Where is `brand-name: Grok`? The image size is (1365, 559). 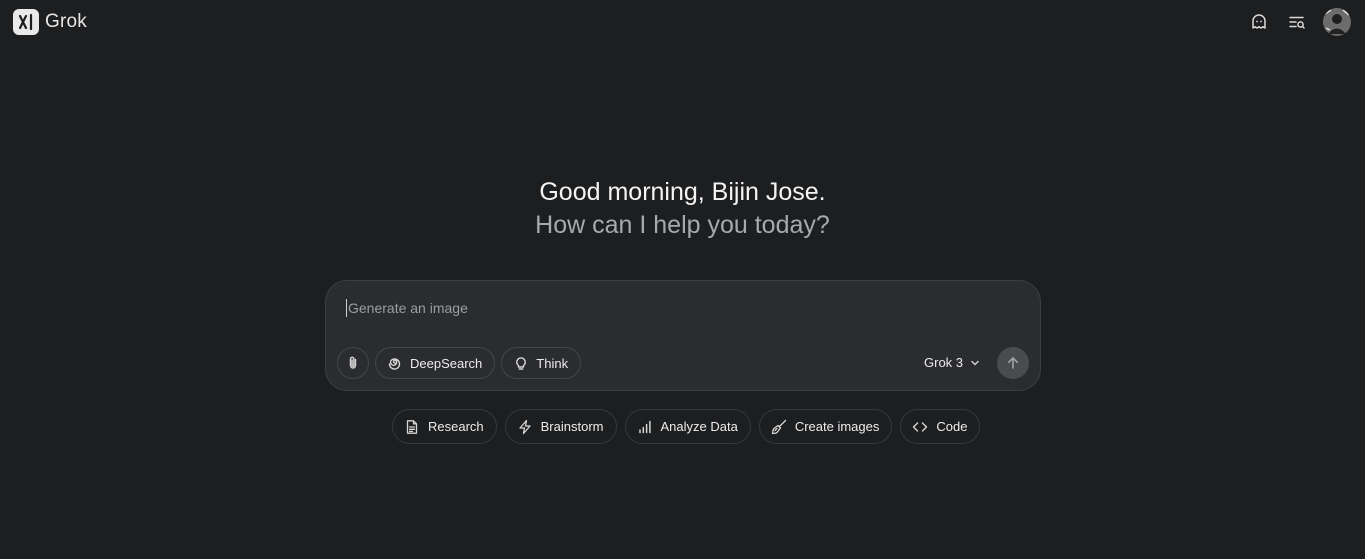
brand-name: Grok is located at coordinates (66, 21).